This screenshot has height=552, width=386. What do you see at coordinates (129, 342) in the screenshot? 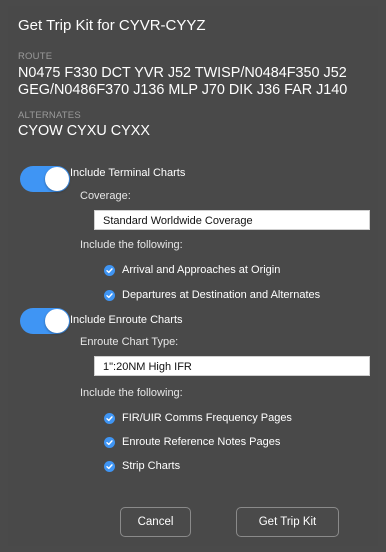
I see `enroute-type-label: Enroute Chart Type:` at bounding box center [129, 342].